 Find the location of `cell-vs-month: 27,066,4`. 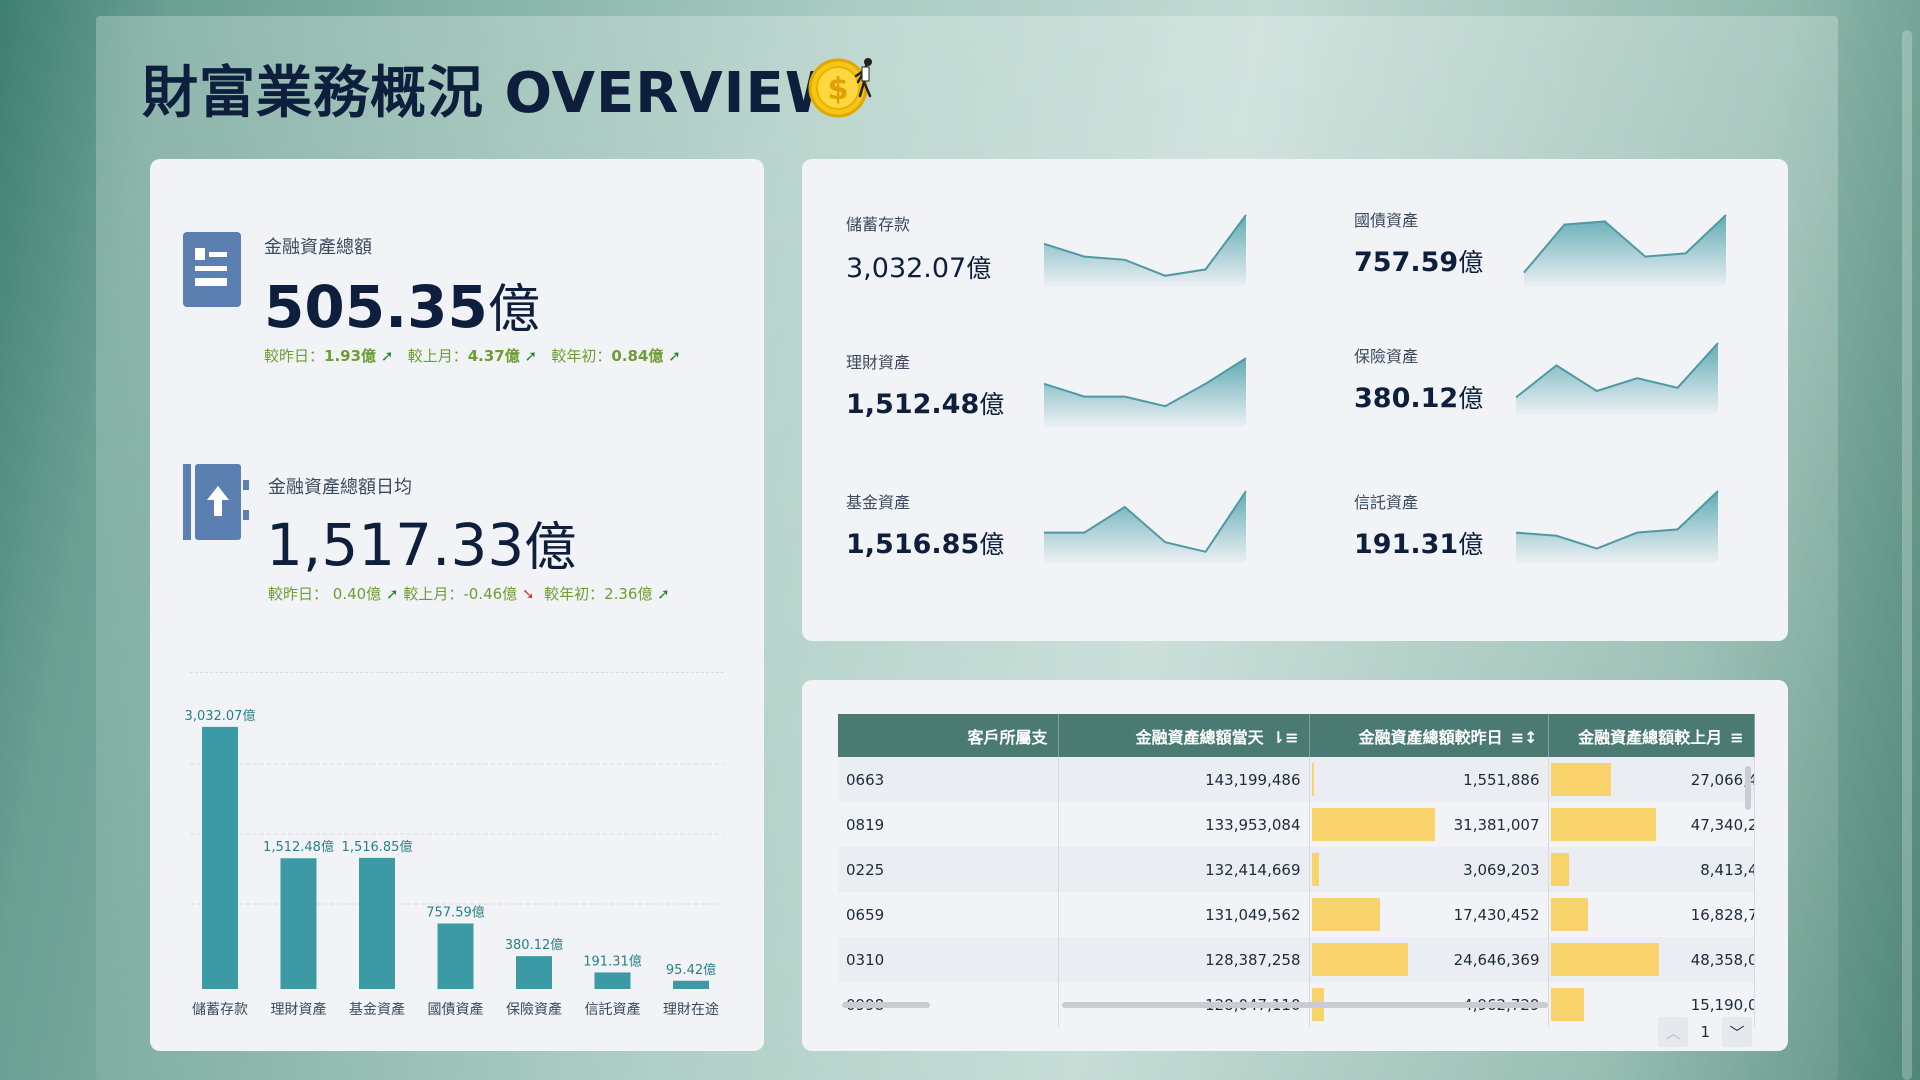

cell-vs-month: 27,066,4 is located at coordinates (1651, 779).